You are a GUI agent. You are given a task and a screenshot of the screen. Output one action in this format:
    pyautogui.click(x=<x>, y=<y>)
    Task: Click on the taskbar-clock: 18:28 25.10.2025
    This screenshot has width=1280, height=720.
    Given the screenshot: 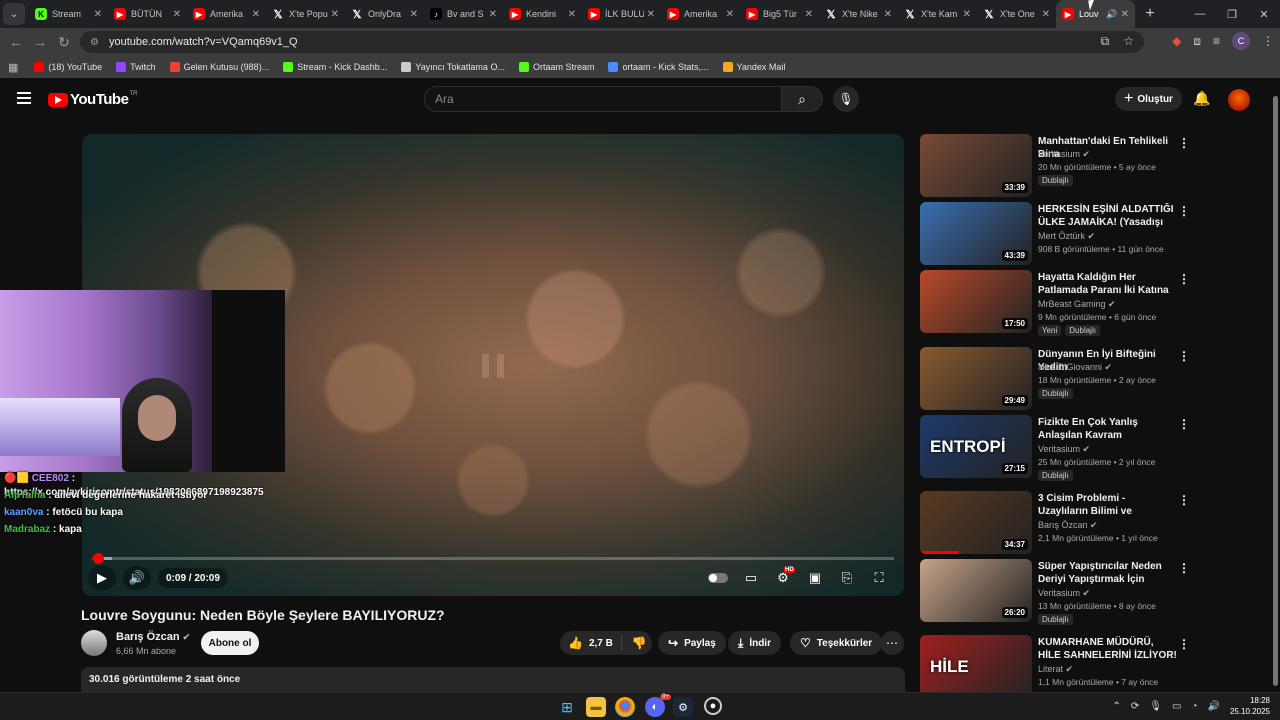 What is the action you would take?
    pyautogui.click(x=1250, y=706)
    